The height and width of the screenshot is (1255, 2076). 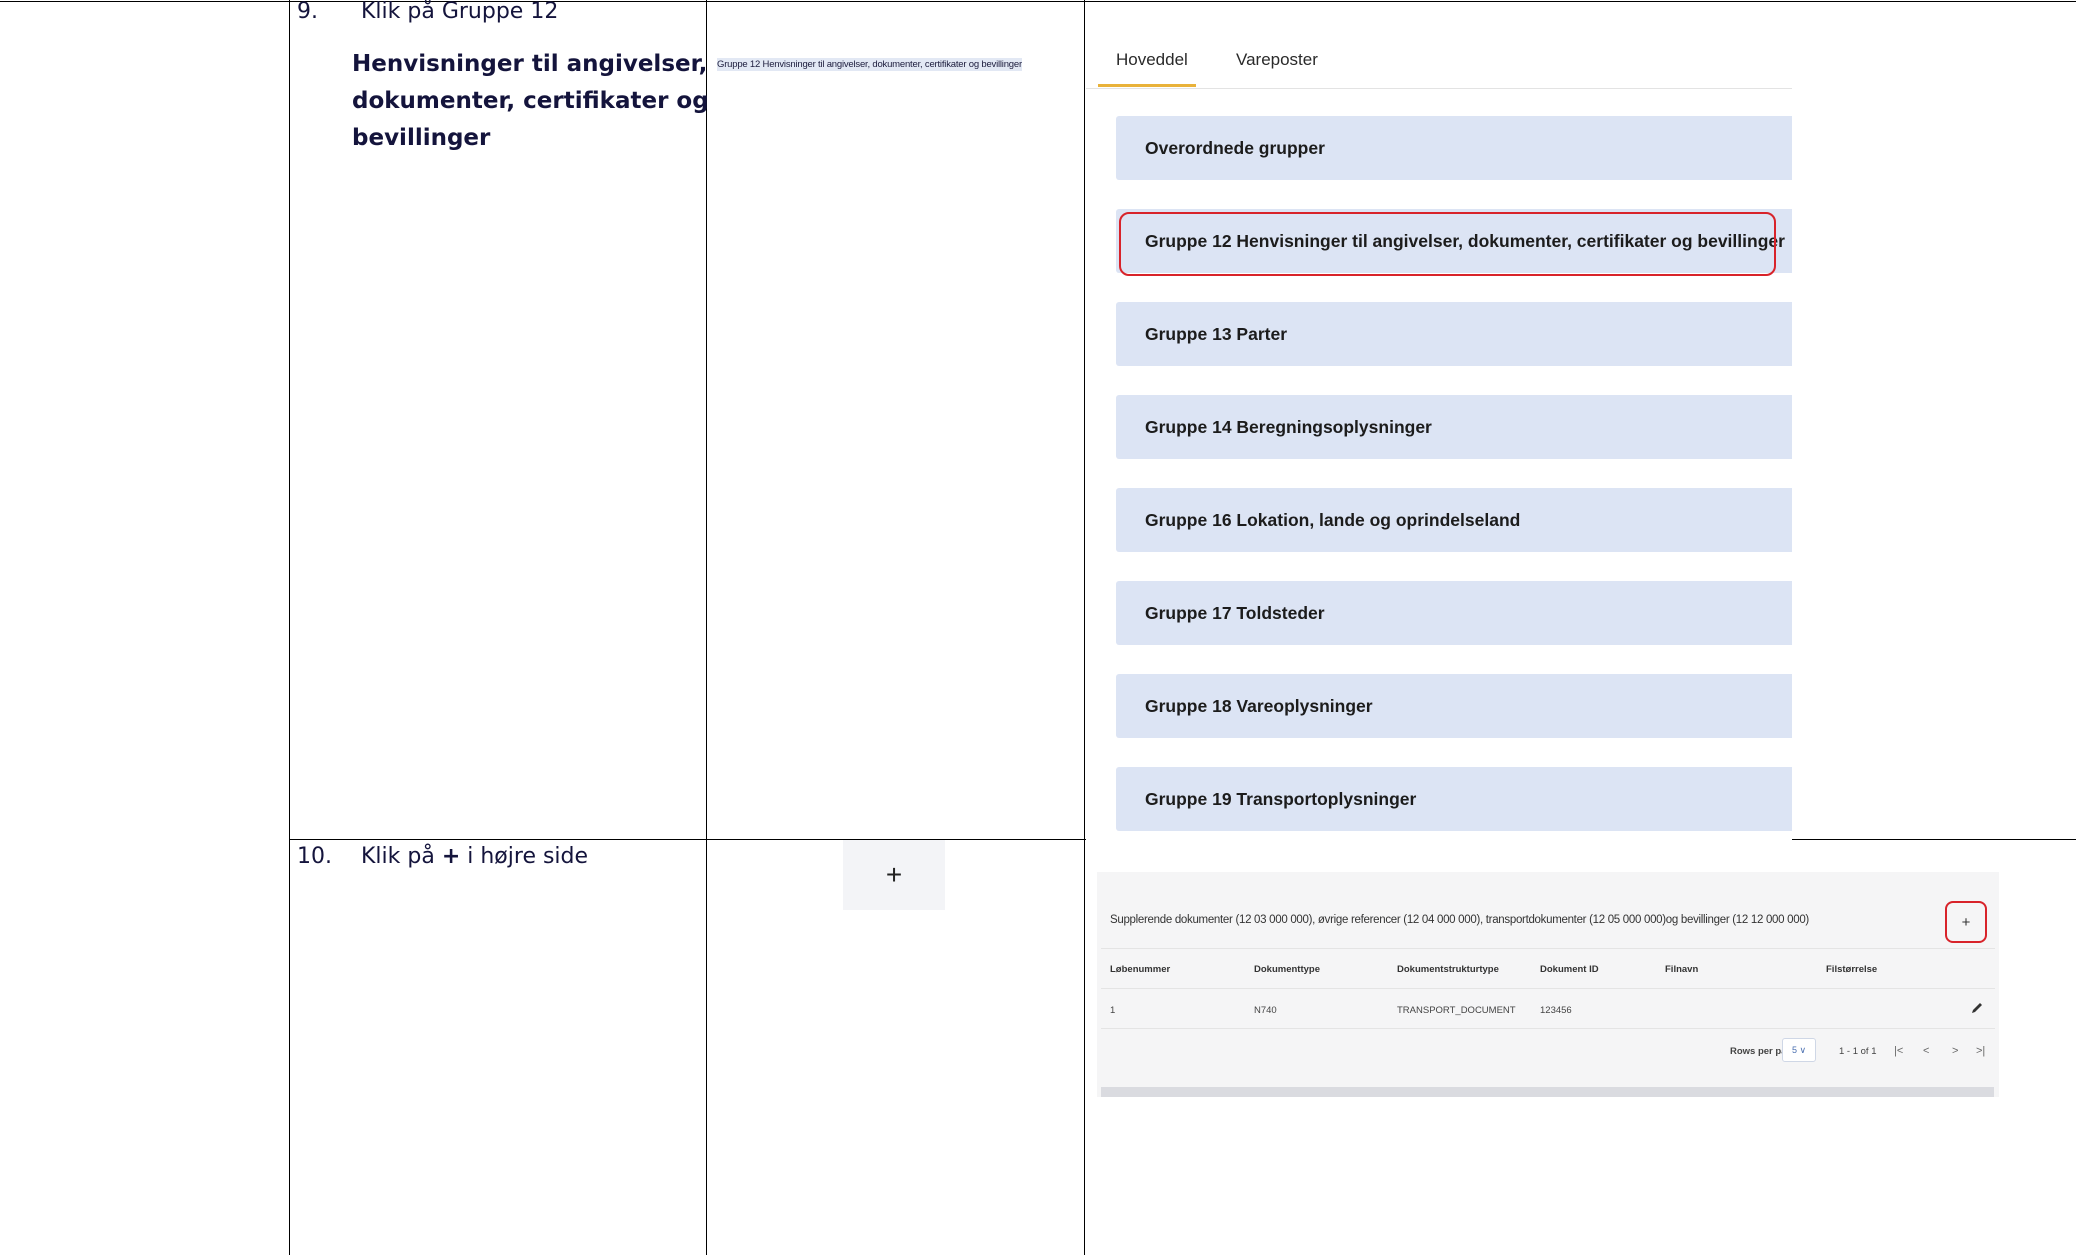 What do you see at coordinates (1556, 1010) in the screenshot?
I see `cell: 123456` at bounding box center [1556, 1010].